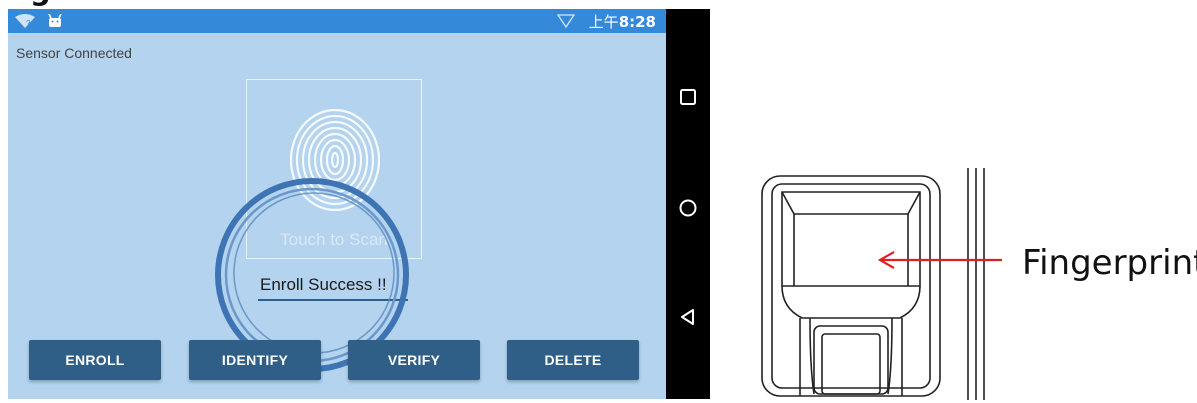  I want to click on wifi-icon: ?, so click(25, 21).